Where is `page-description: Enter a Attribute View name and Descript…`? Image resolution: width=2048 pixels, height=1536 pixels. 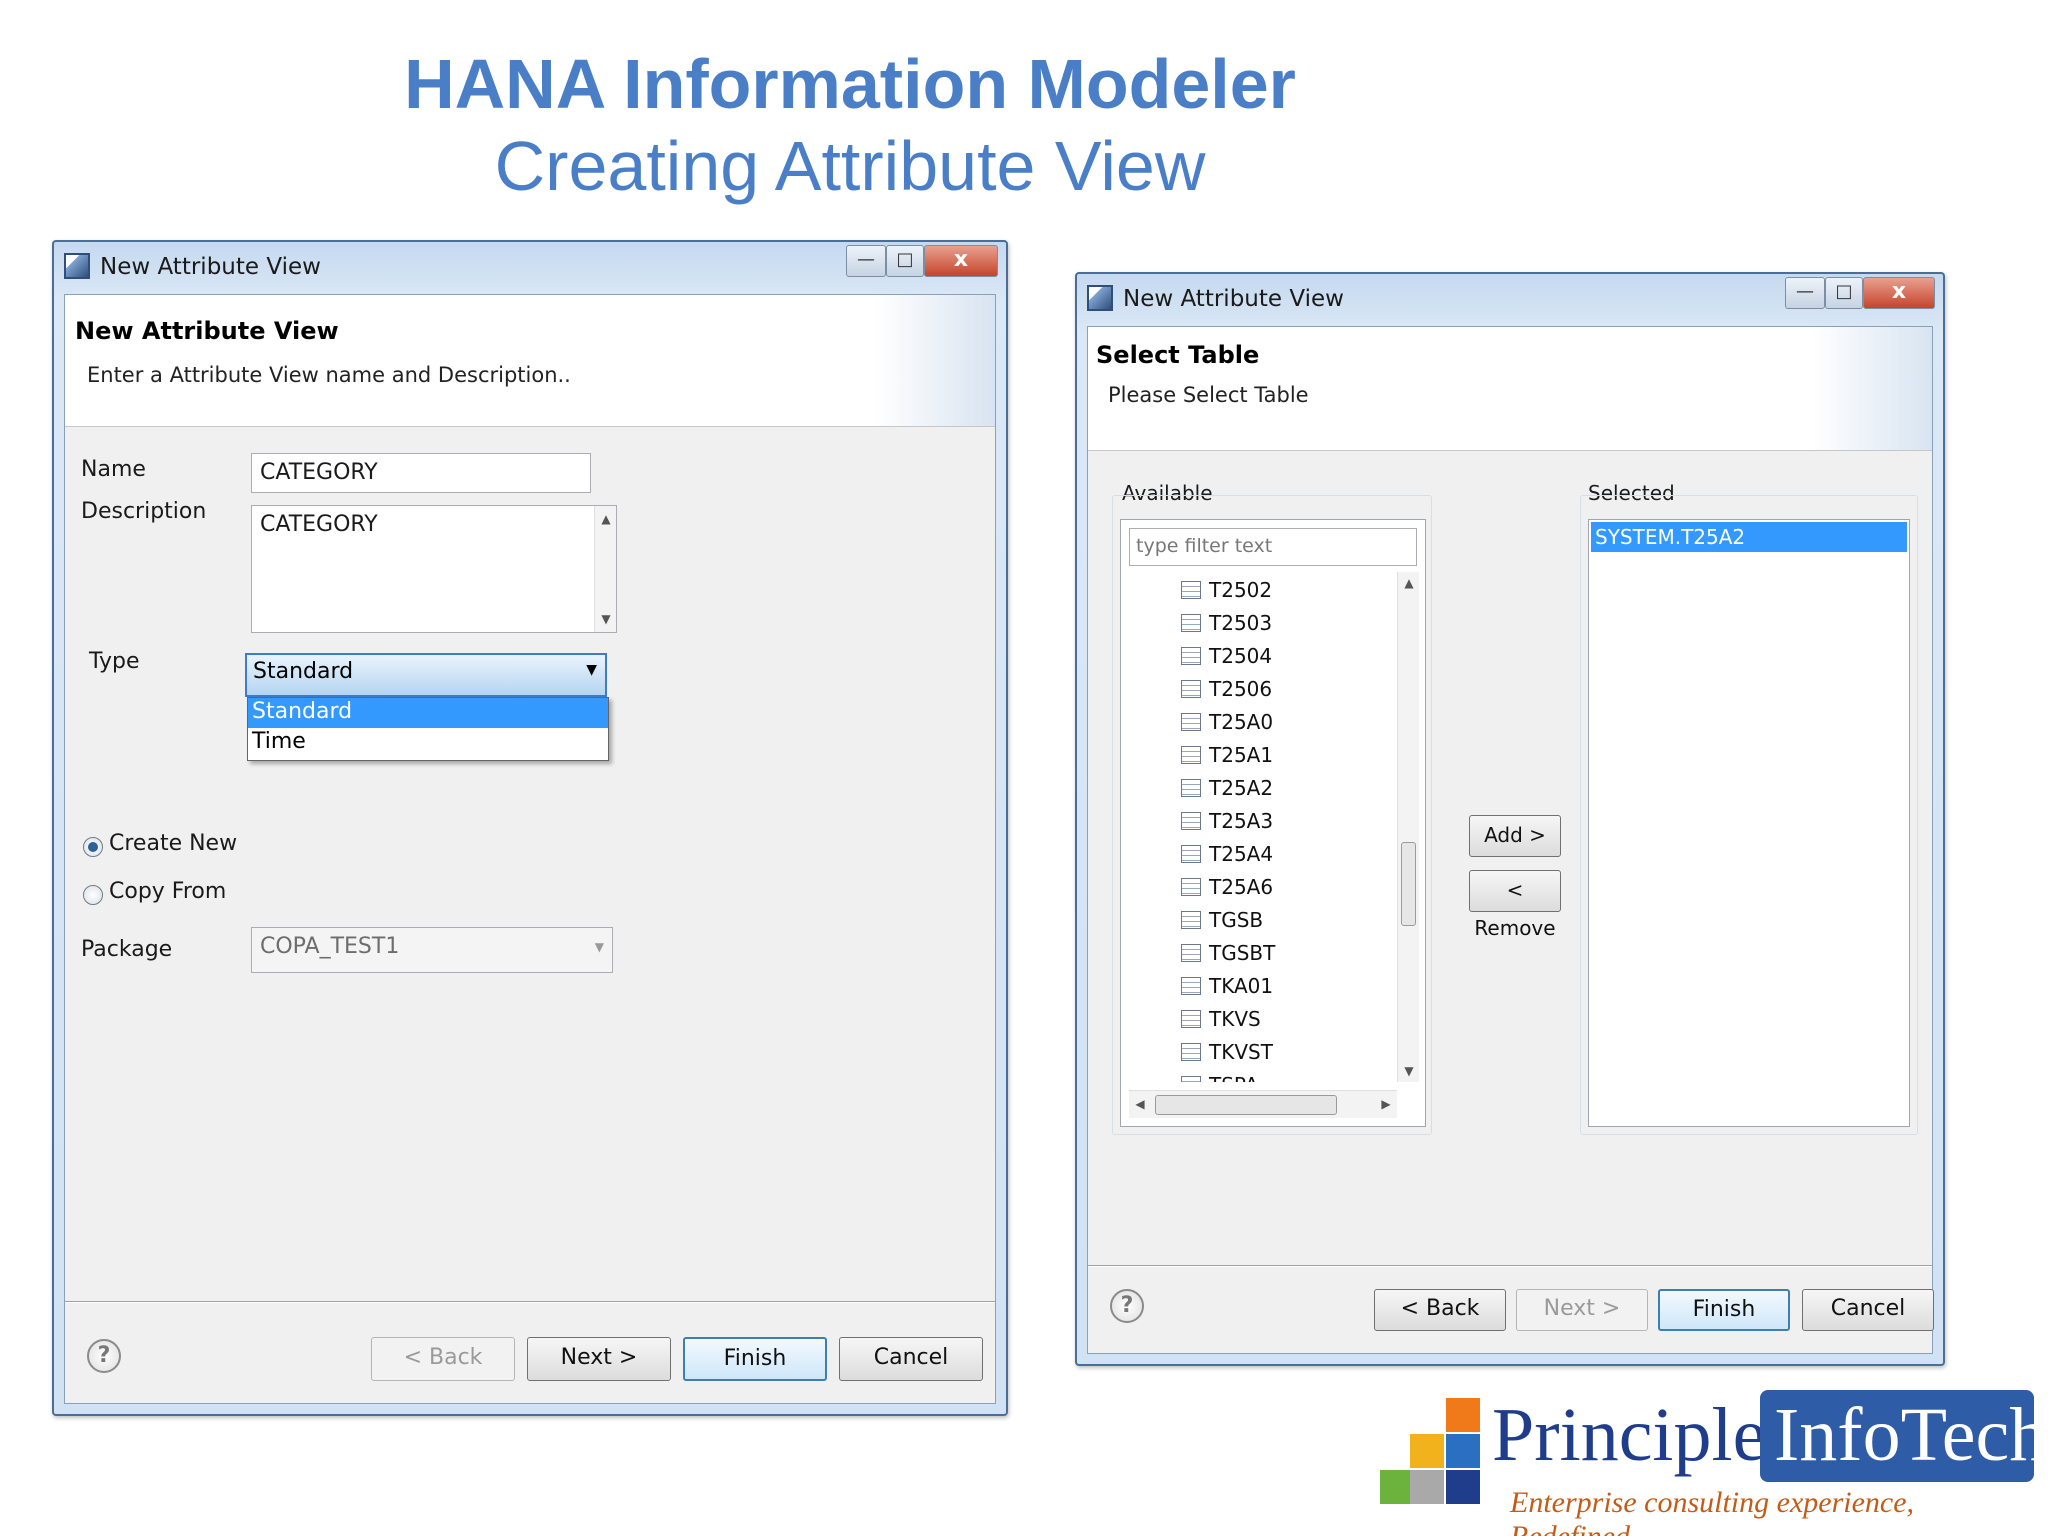 page-description: Enter a Attribute View name and Descript… is located at coordinates (329, 375).